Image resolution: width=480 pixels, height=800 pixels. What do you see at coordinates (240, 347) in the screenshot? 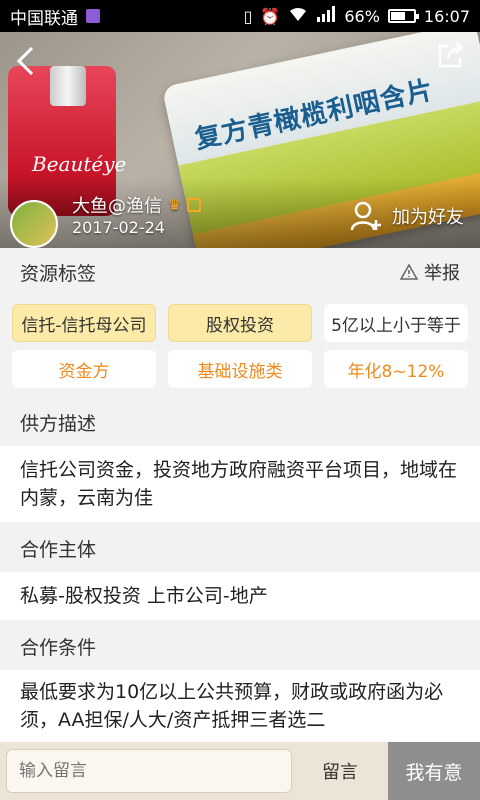
I see `resource-tags-grid: 信托-信托母公司 股权投资 5亿以上小于等于 资金方 基础设施类 年化8~12%` at bounding box center [240, 347].